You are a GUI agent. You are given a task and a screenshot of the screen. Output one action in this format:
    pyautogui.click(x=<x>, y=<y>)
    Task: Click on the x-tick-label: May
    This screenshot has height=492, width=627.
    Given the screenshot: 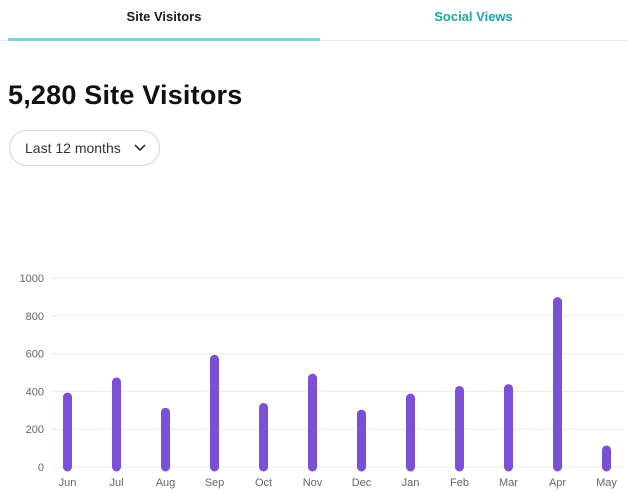 What is the action you would take?
    pyautogui.click(x=606, y=483)
    